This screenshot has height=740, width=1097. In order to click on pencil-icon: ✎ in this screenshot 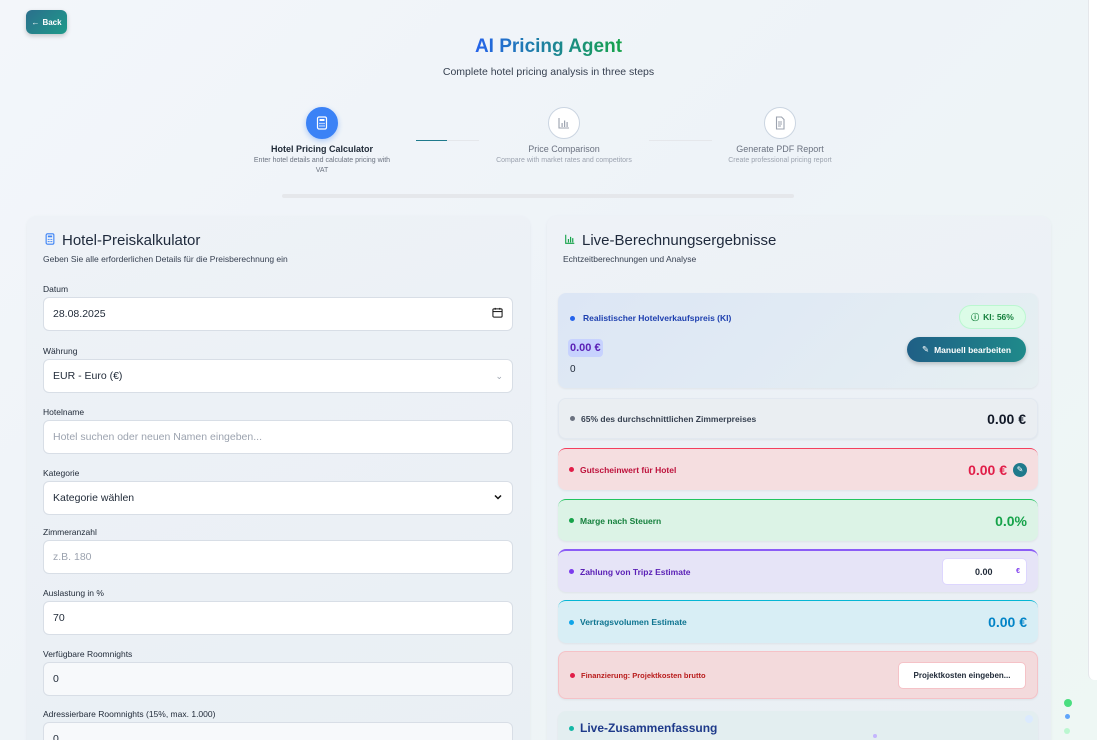, I will do `click(925, 349)`.